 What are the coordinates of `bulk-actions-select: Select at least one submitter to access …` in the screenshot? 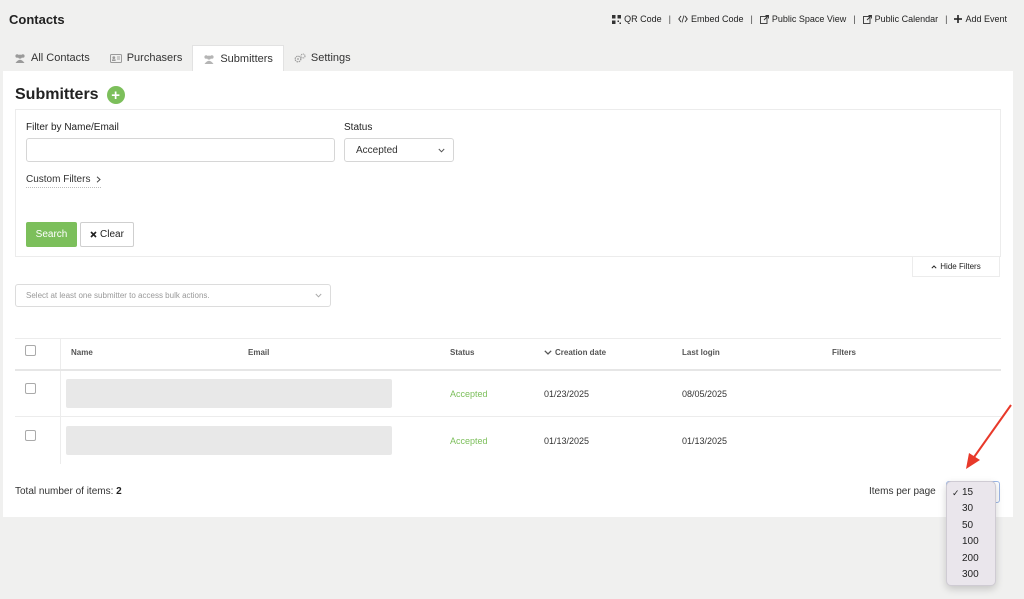 It's located at (173, 295).